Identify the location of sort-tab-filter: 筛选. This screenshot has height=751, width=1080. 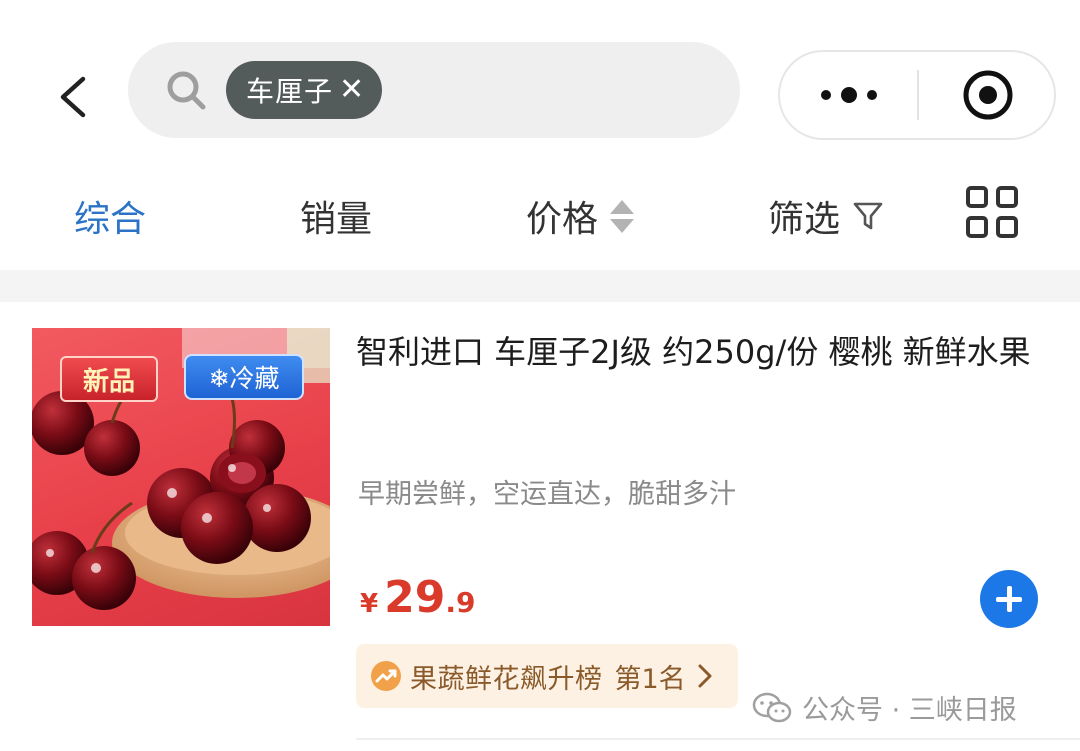
(826, 216).